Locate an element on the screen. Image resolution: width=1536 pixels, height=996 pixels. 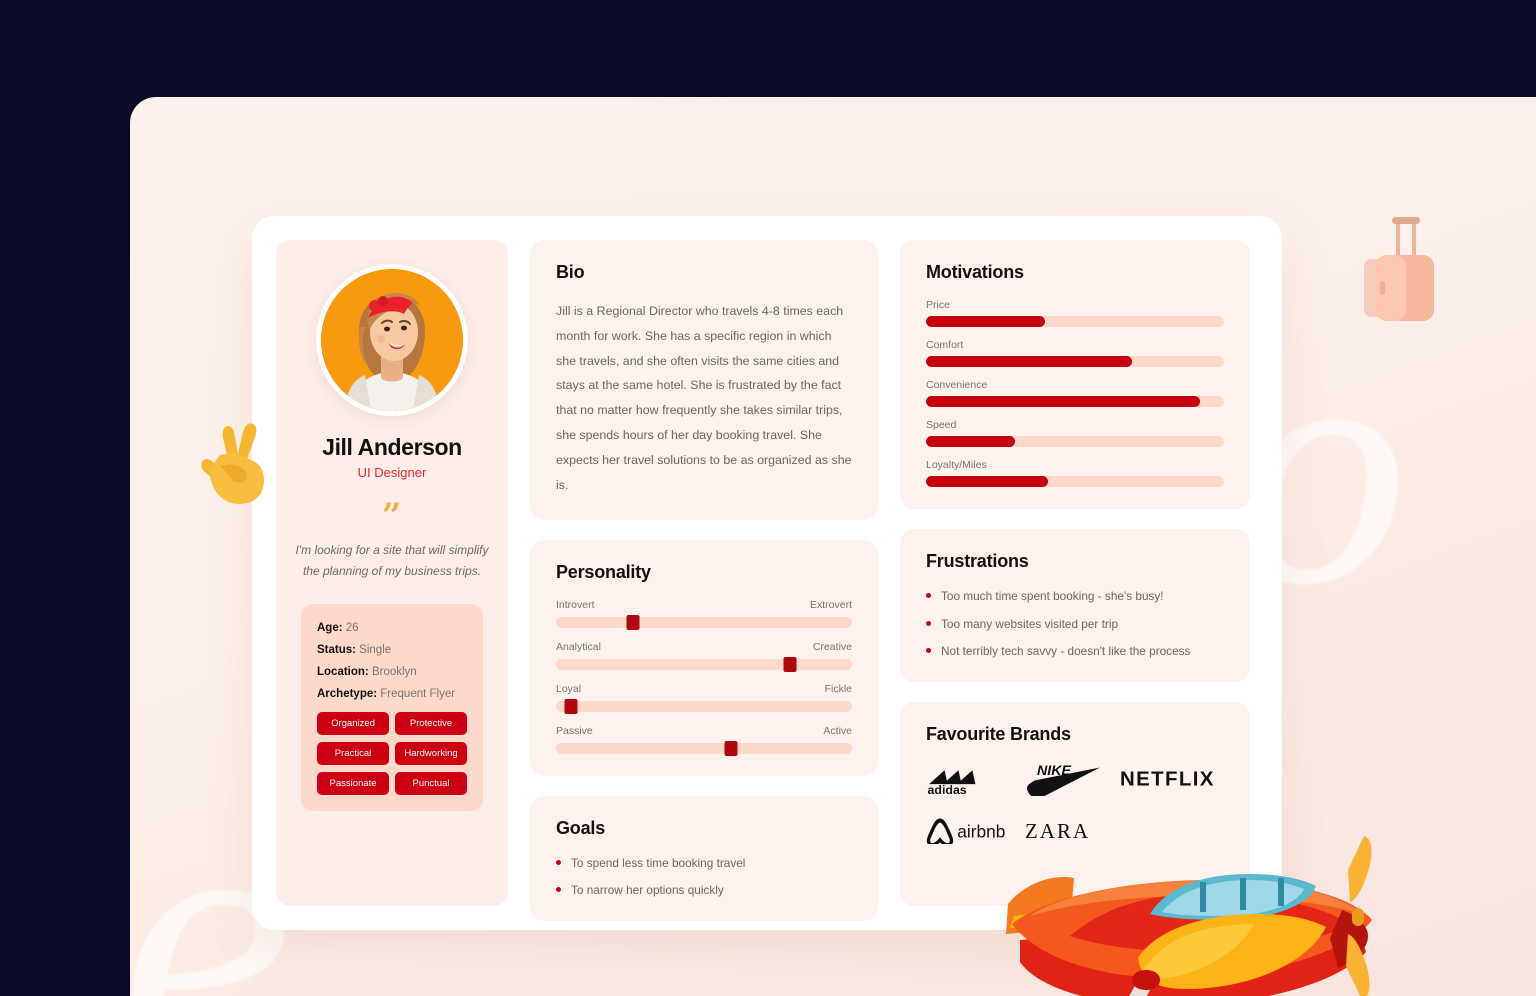
motivation-label: Price is located at coordinates (938, 305).